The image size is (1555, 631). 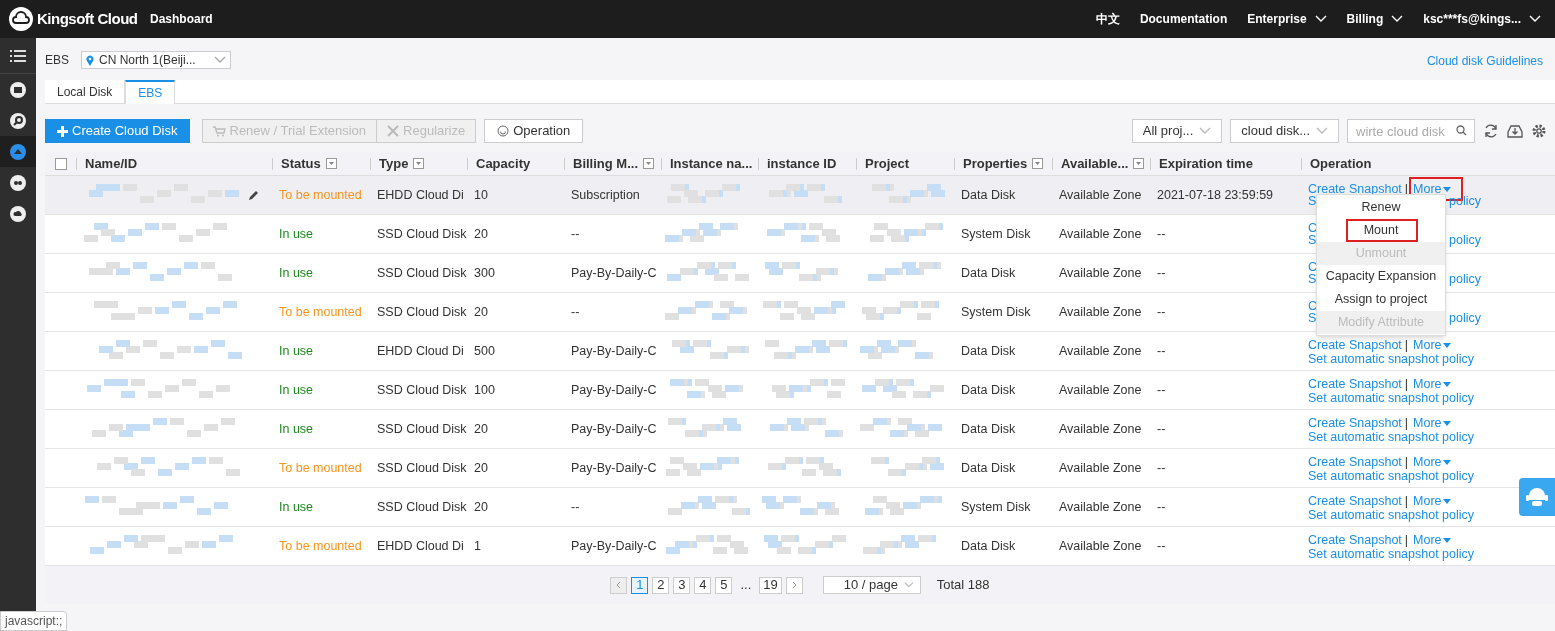 What do you see at coordinates (422, 467) in the screenshot?
I see `table-cell: SSD Cloud Disk` at bounding box center [422, 467].